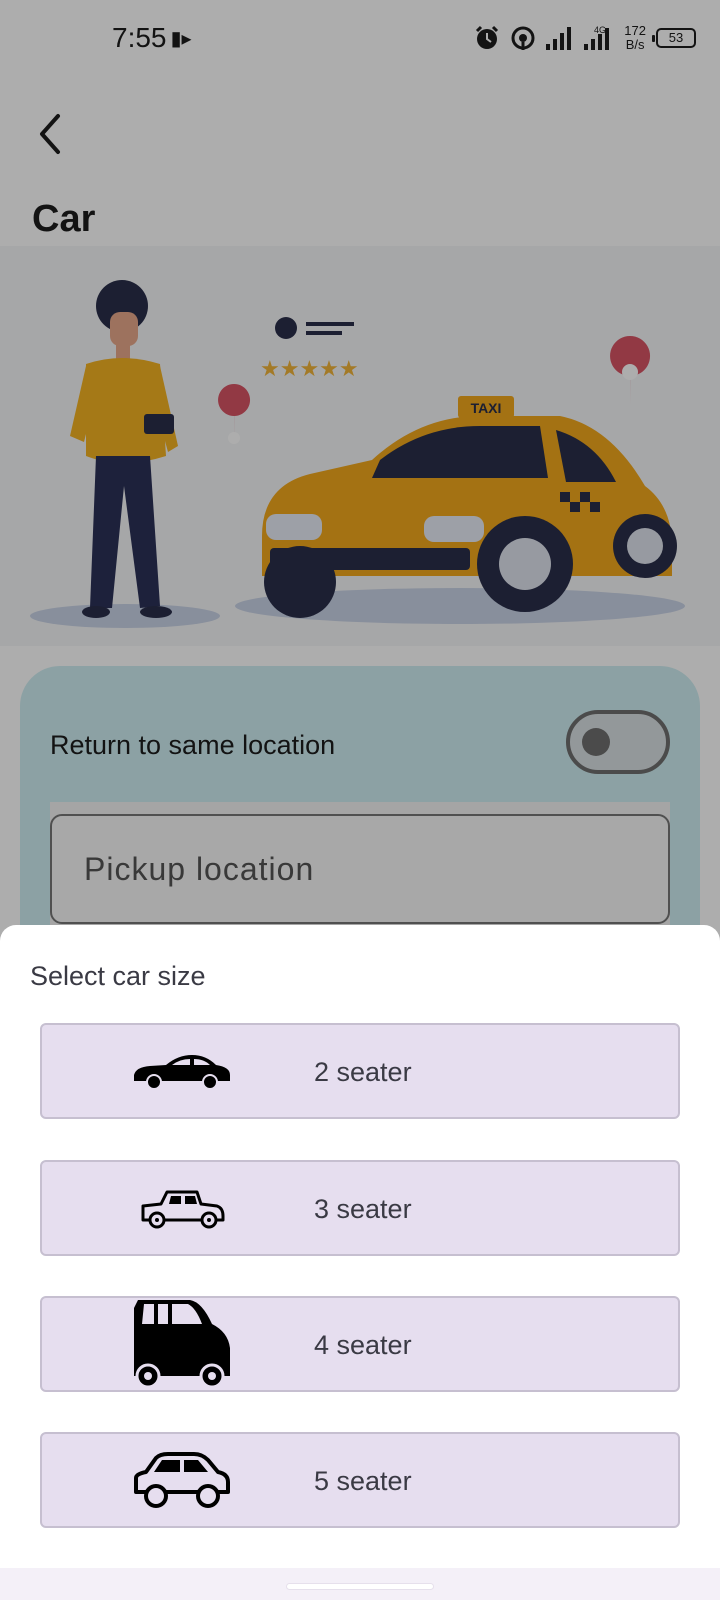 The image size is (720, 1600). What do you see at coordinates (363, 1072) in the screenshot?
I see `option-label: 2 seater` at bounding box center [363, 1072].